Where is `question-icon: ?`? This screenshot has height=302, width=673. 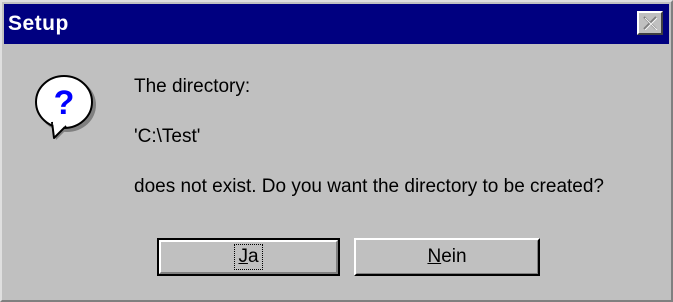
question-icon: ? is located at coordinates (65, 107).